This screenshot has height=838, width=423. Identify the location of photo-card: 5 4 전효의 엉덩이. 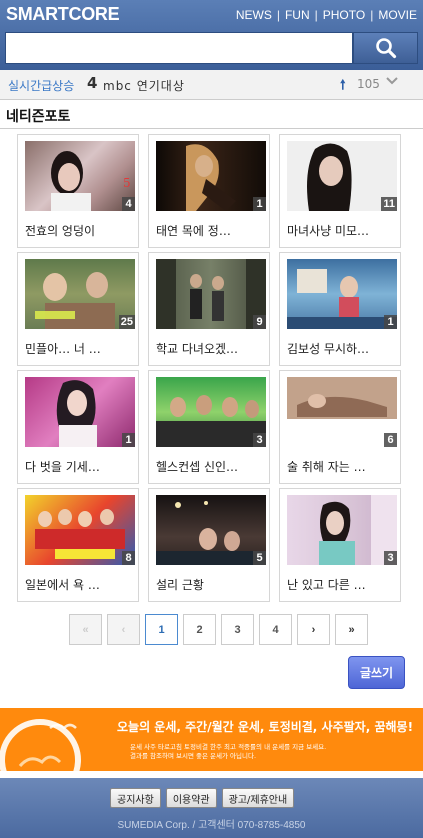
(78, 191).